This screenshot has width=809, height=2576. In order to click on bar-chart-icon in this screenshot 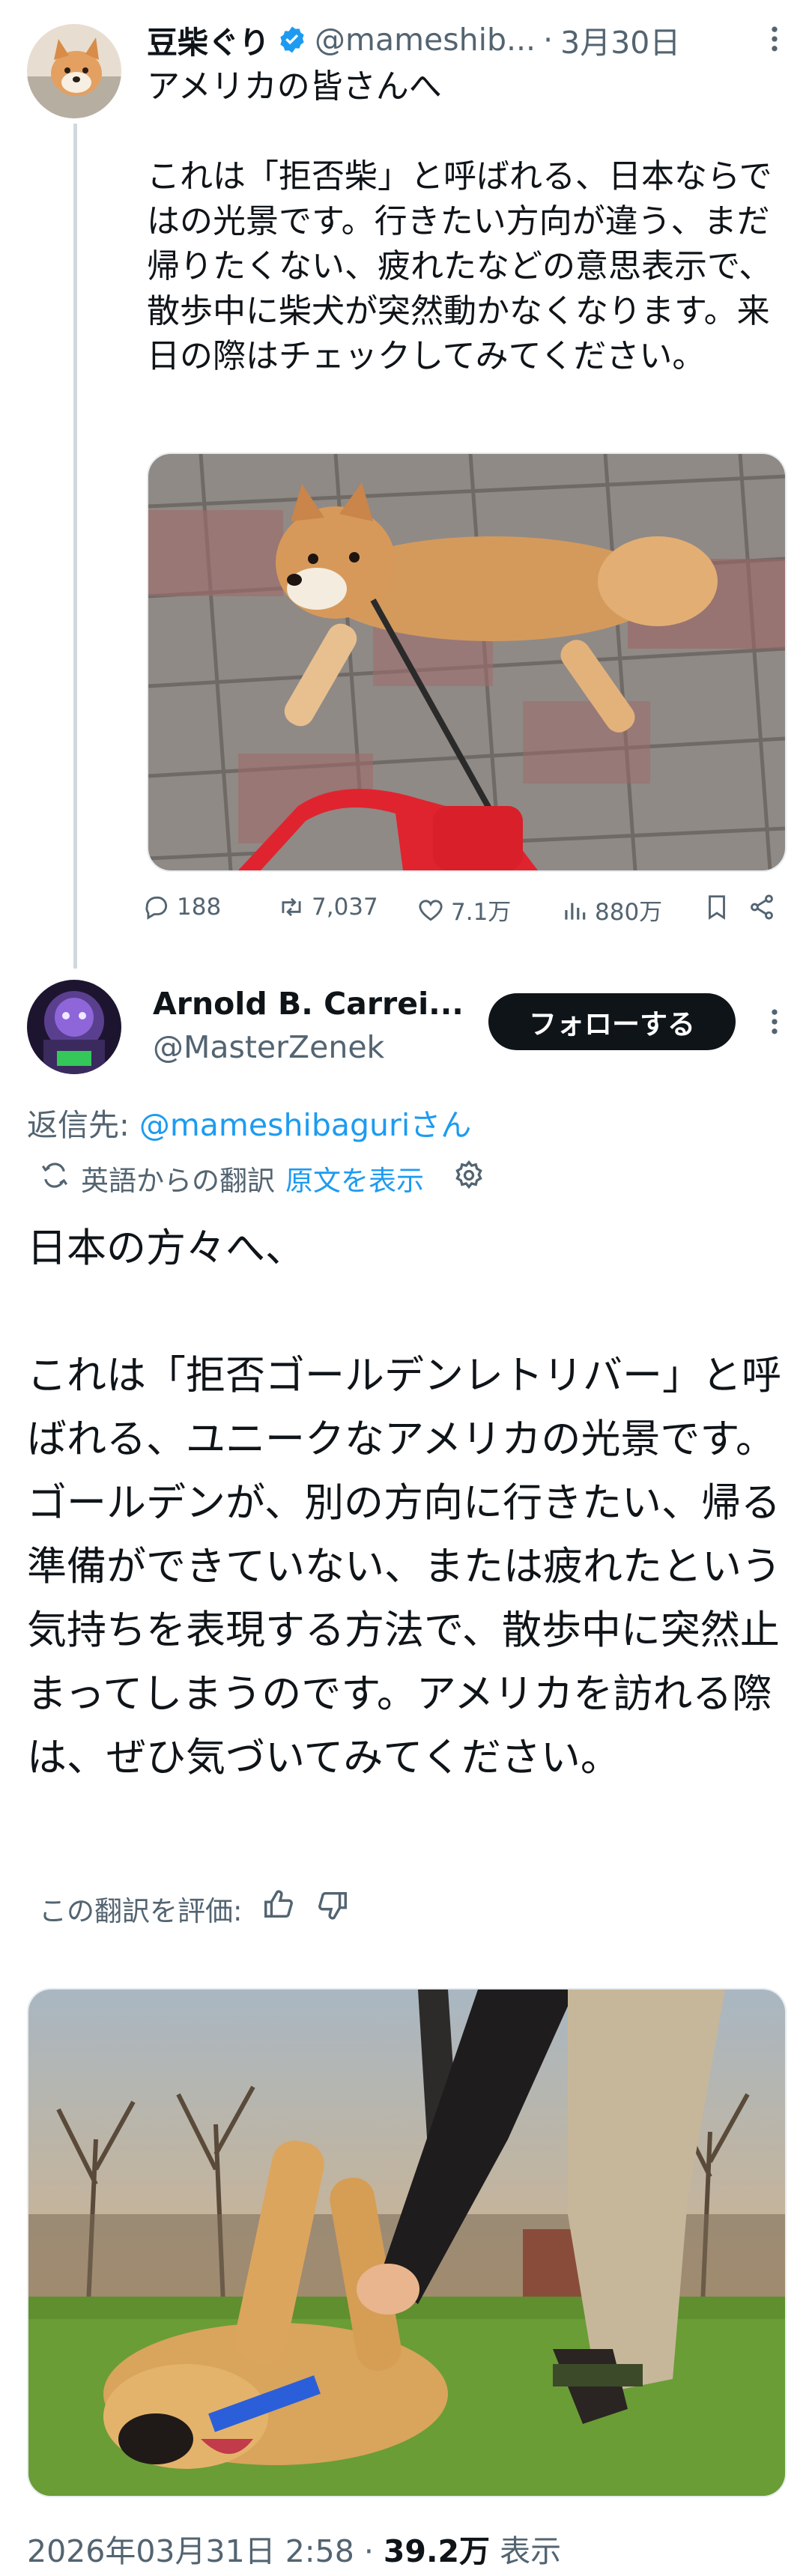, I will do `click(575, 911)`.